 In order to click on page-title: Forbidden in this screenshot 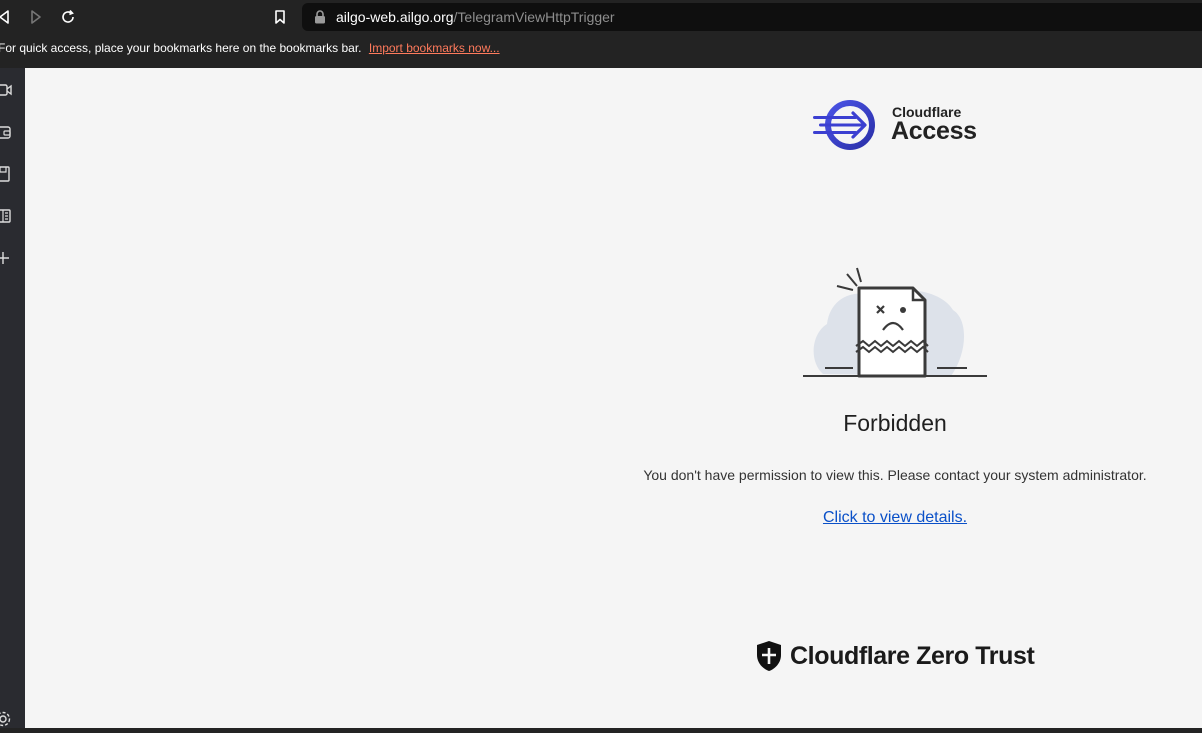, I will do `click(895, 423)`.